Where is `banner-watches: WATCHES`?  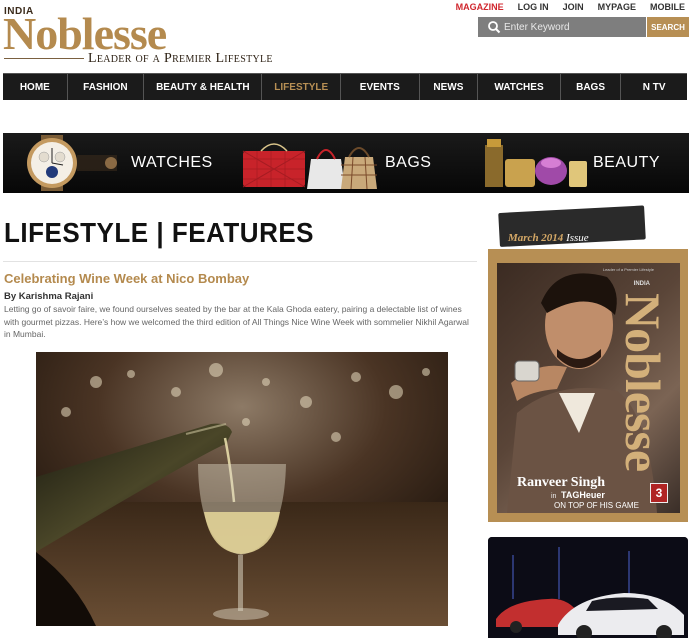 banner-watches: WATCHES is located at coordinates (119, 163).